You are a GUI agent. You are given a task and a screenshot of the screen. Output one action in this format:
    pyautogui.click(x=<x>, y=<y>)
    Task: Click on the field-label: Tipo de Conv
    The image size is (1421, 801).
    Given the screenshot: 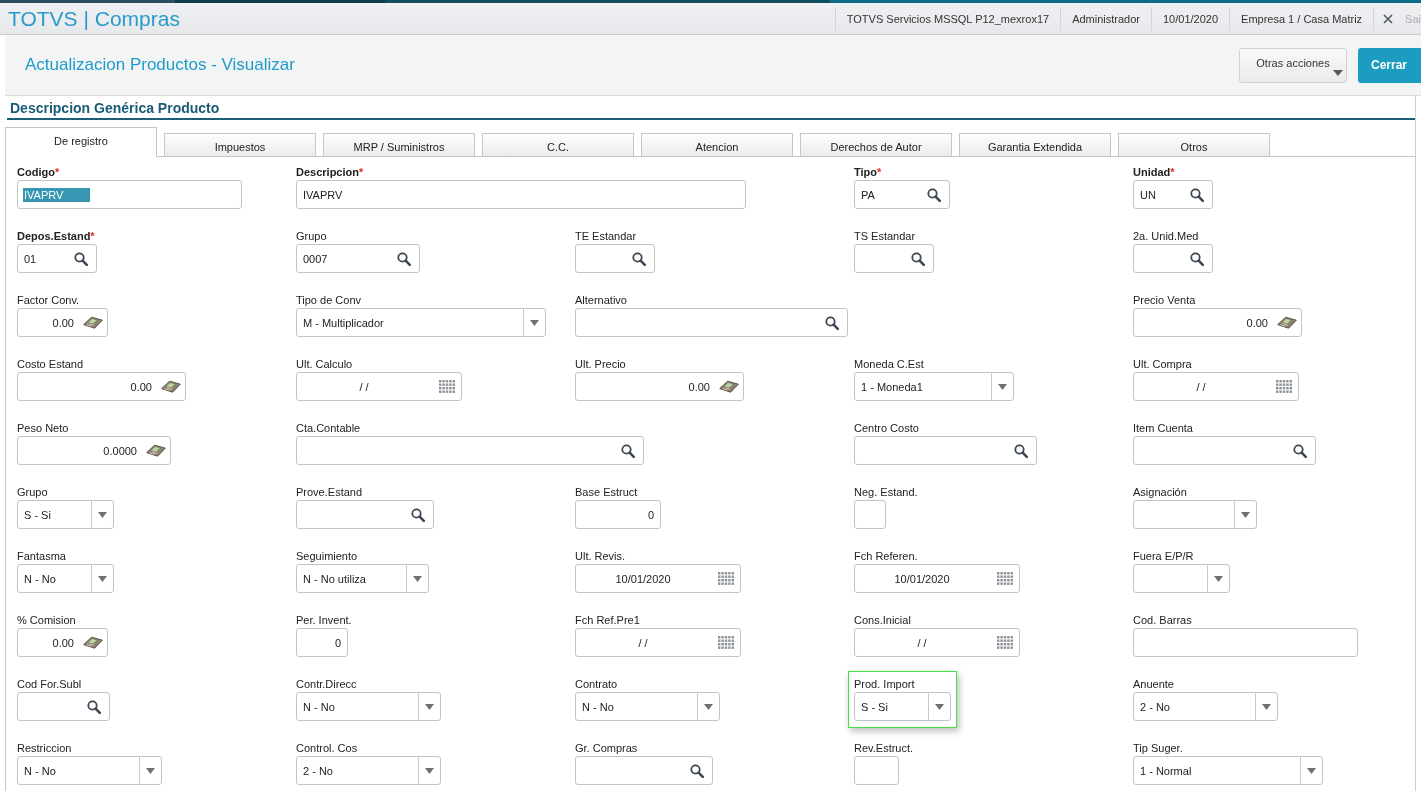 What is the action you would take?
    pyautogui.click(x=329, y=300)
    